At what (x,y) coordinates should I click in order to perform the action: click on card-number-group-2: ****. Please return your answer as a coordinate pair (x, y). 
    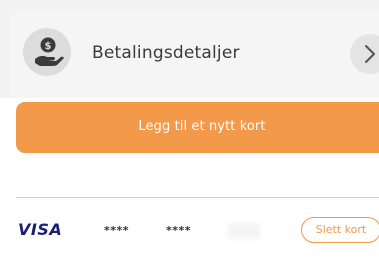
    Looking at the image, I should click on (179, 230).